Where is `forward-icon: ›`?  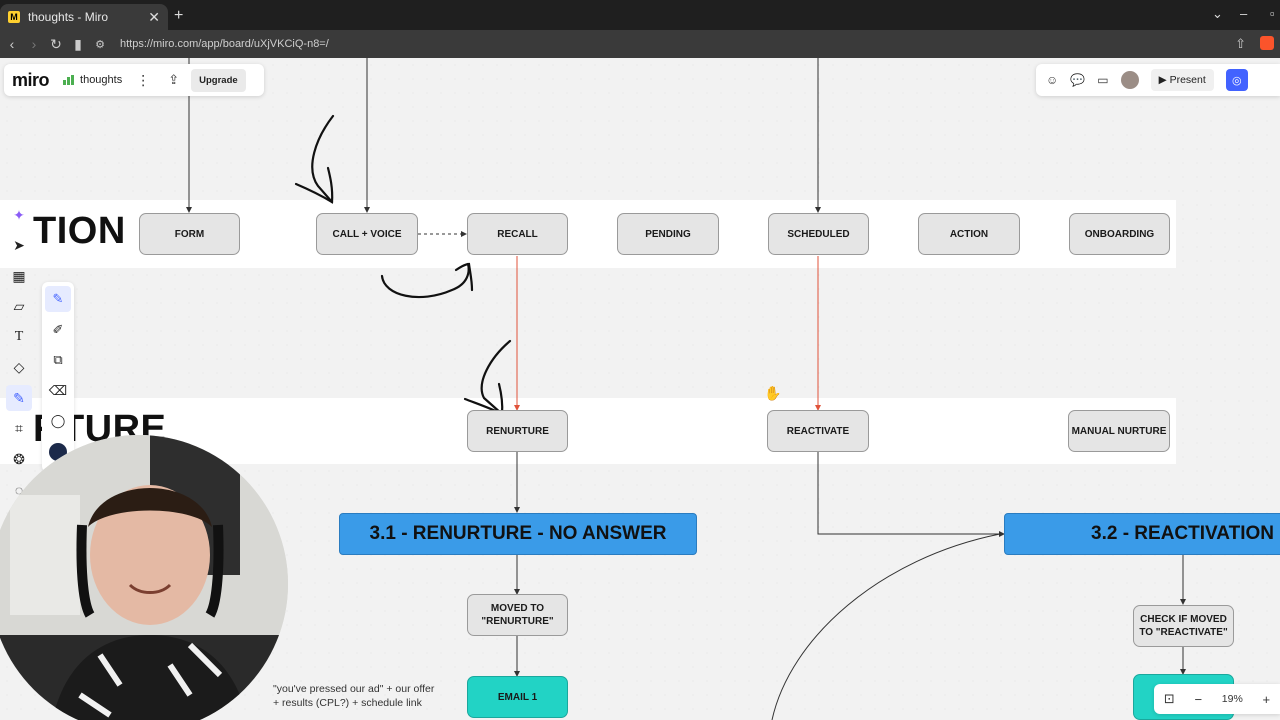
forward-icon: › is located at coordinates (34, 44).